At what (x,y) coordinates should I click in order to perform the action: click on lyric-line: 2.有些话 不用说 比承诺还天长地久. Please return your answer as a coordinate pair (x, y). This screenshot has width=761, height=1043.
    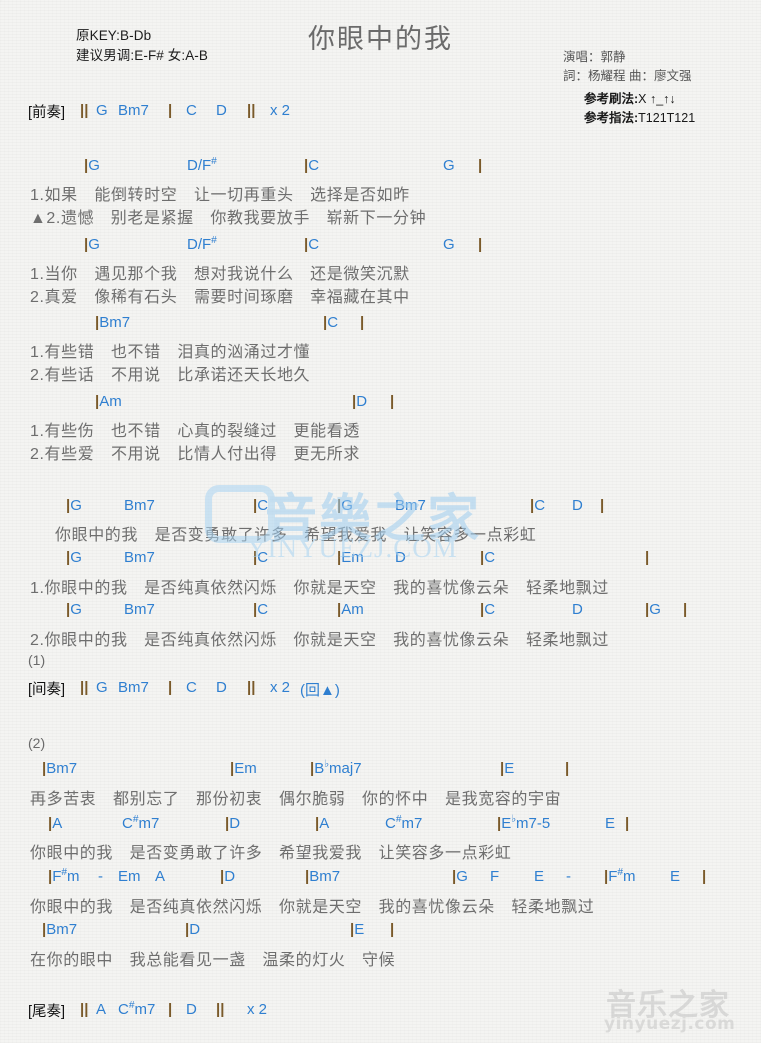
    Looking at the image, I should click on (170, 375).